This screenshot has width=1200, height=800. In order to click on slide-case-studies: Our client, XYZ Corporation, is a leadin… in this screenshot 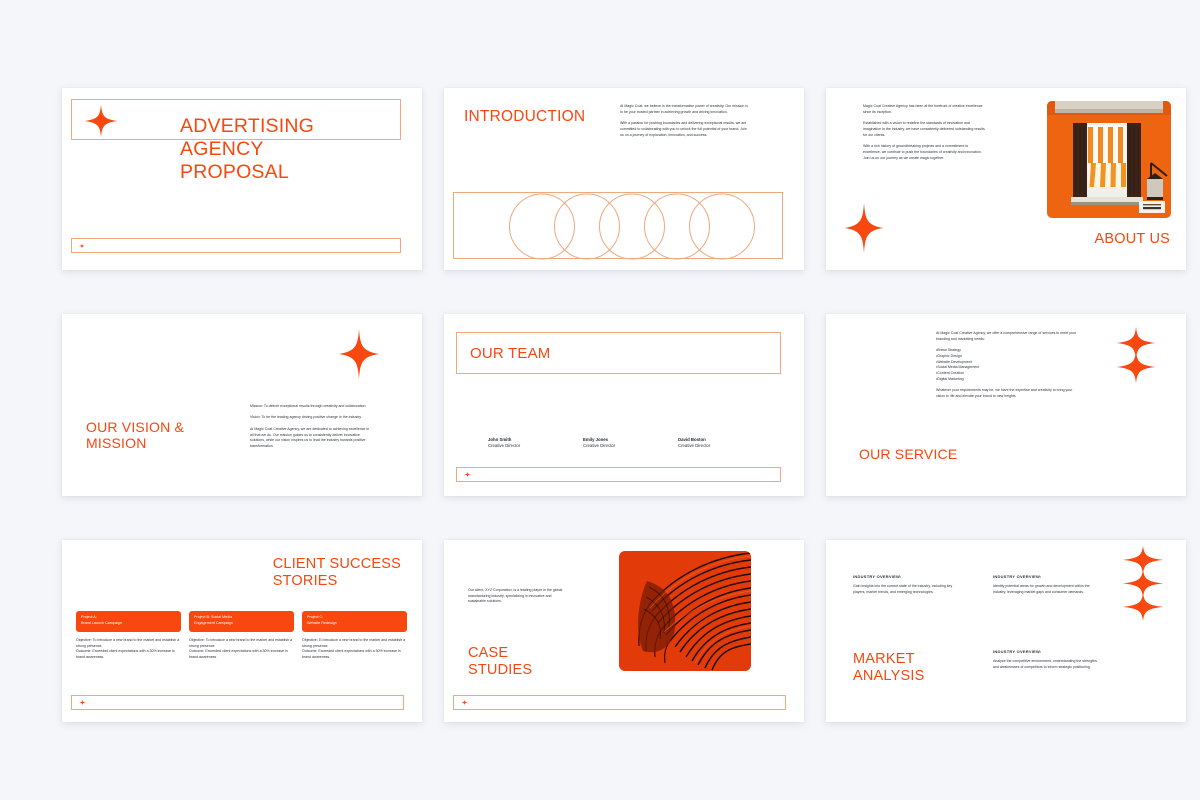, I will do `click(624, 631)`.